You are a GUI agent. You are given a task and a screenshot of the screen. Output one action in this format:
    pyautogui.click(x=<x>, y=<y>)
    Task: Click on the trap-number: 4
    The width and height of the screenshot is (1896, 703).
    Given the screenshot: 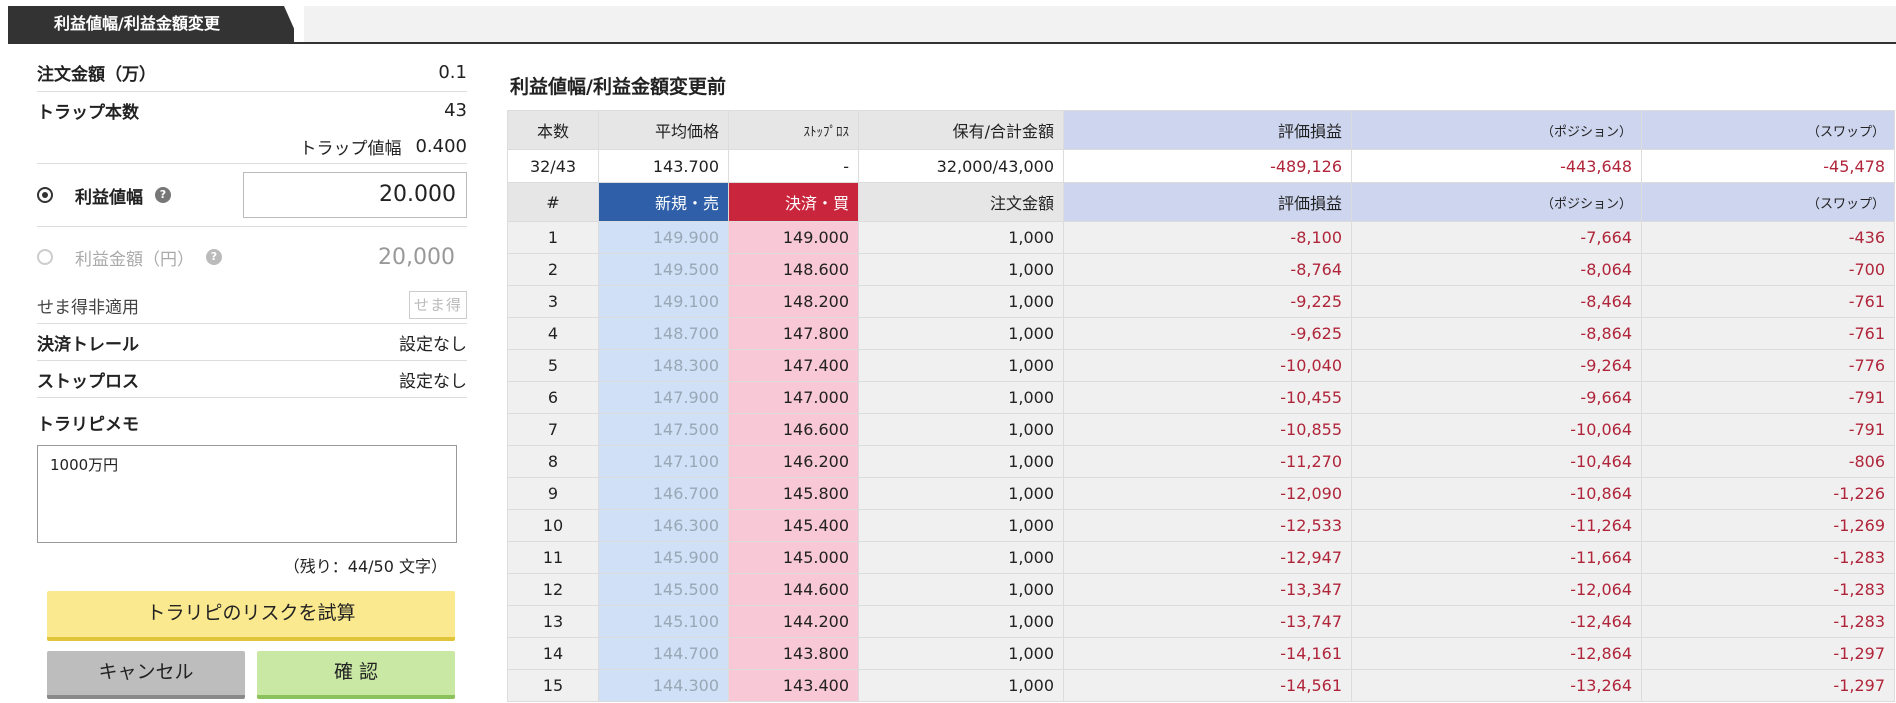 What is the action you would take?
    pyautogui.click(x=553, y=333)
    